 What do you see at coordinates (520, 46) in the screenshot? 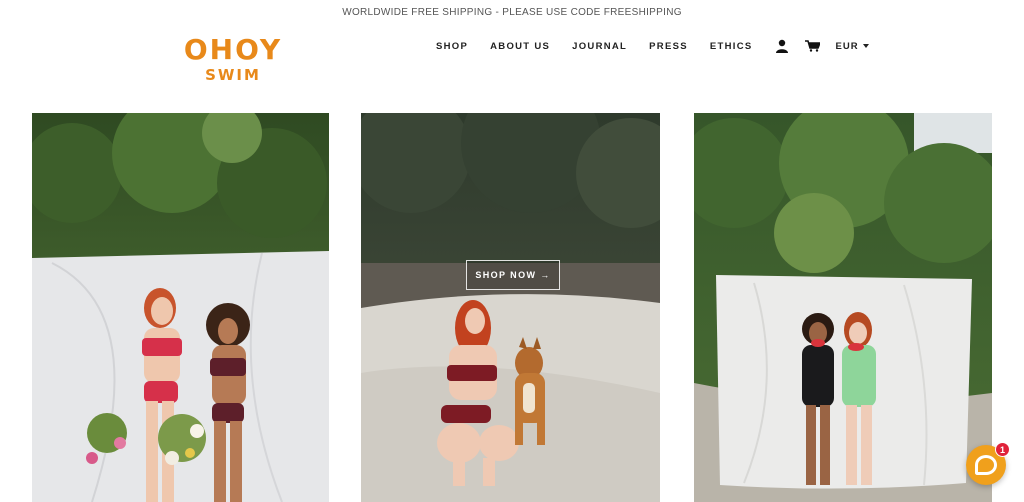
I see `nav-about-us: ABOUT US` at bounding box center [520, 46].